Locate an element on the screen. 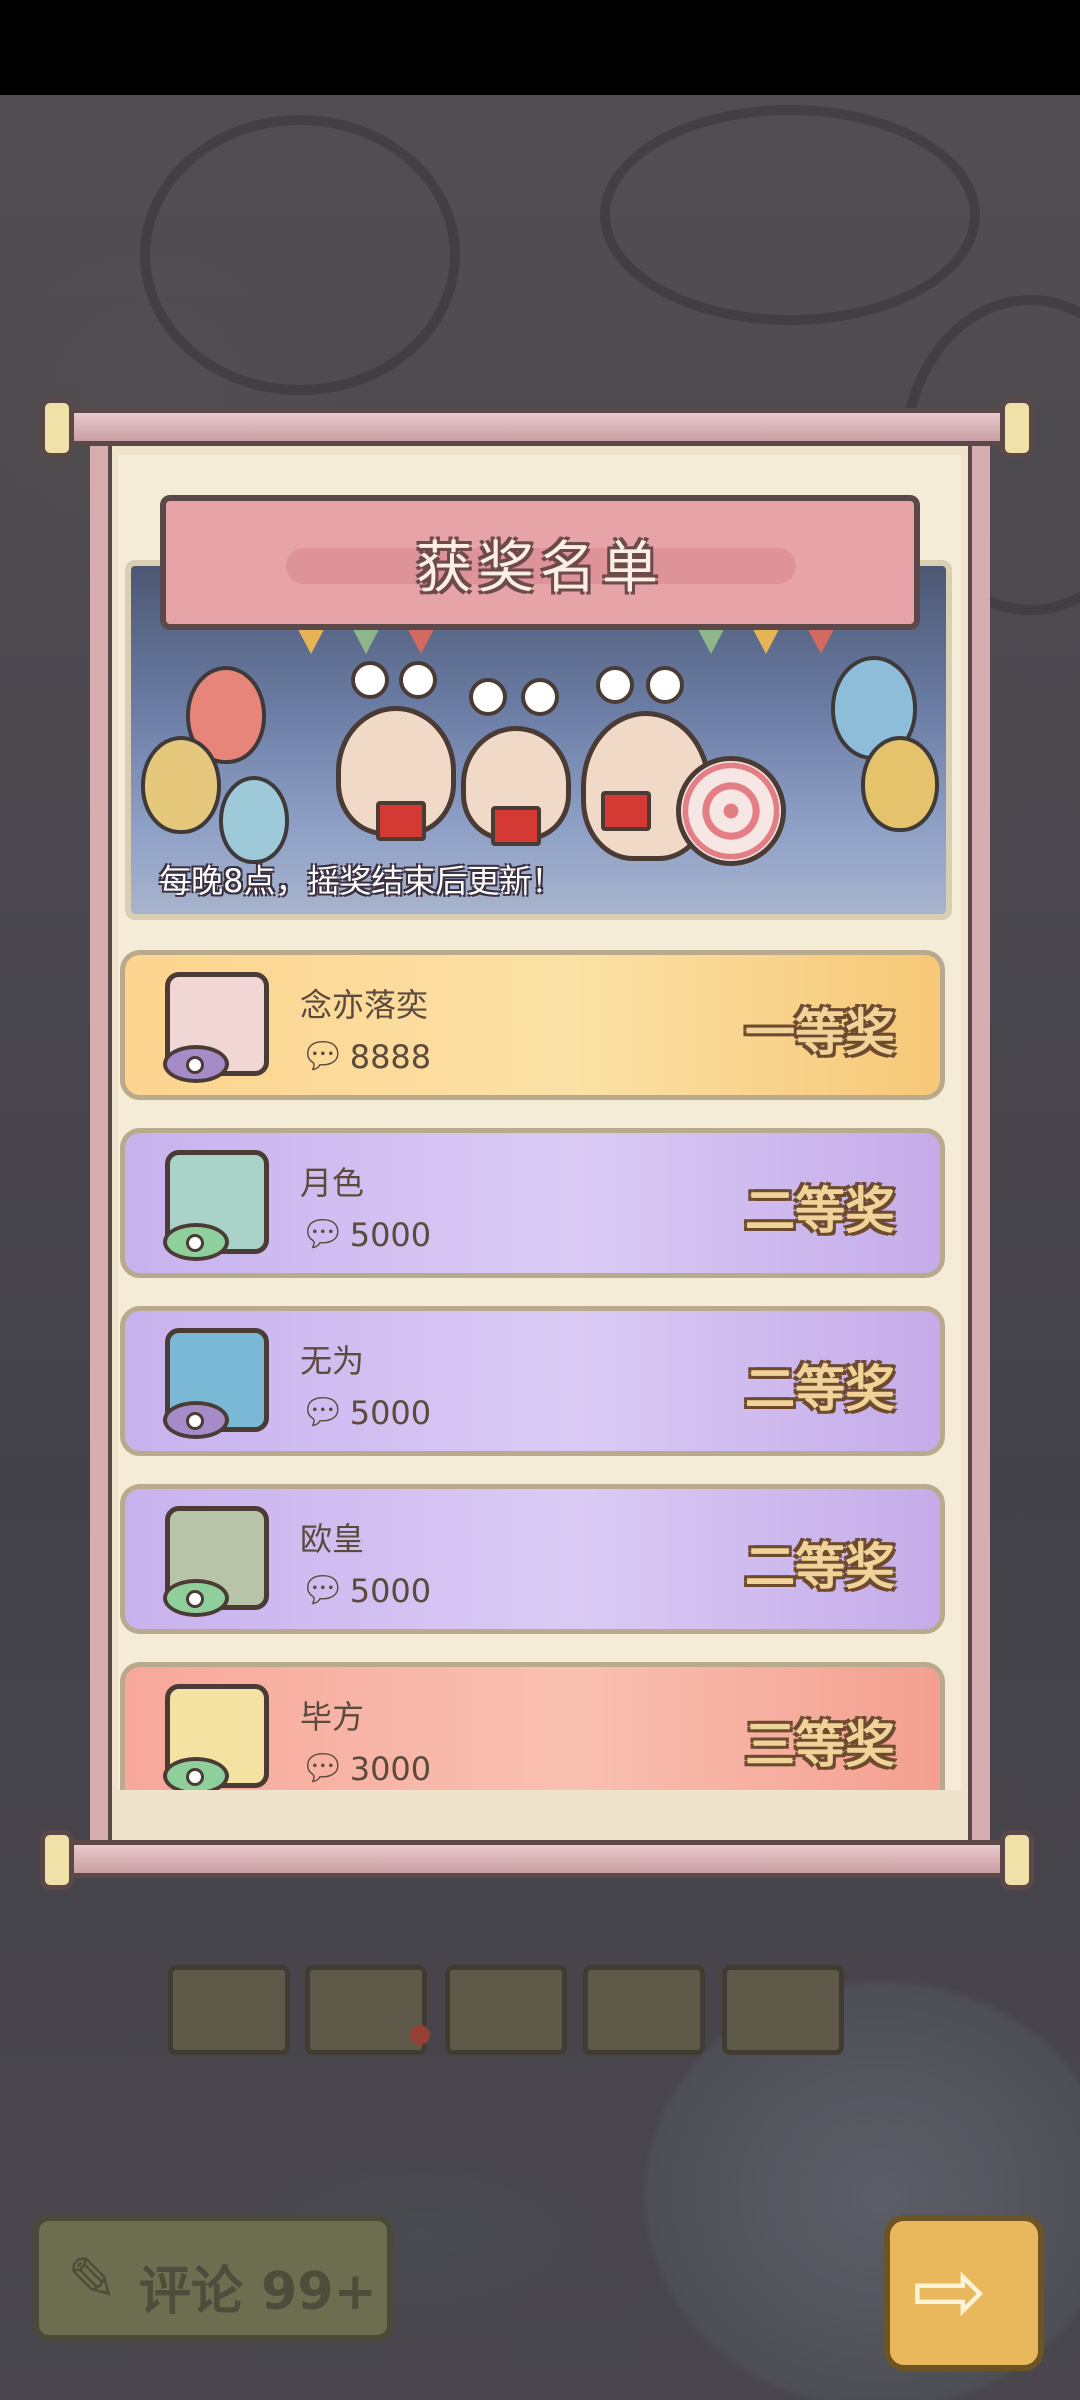 This screenshot has height=2400, width=1080. winner-name: 无为 is located at coordinates (332, 1361).